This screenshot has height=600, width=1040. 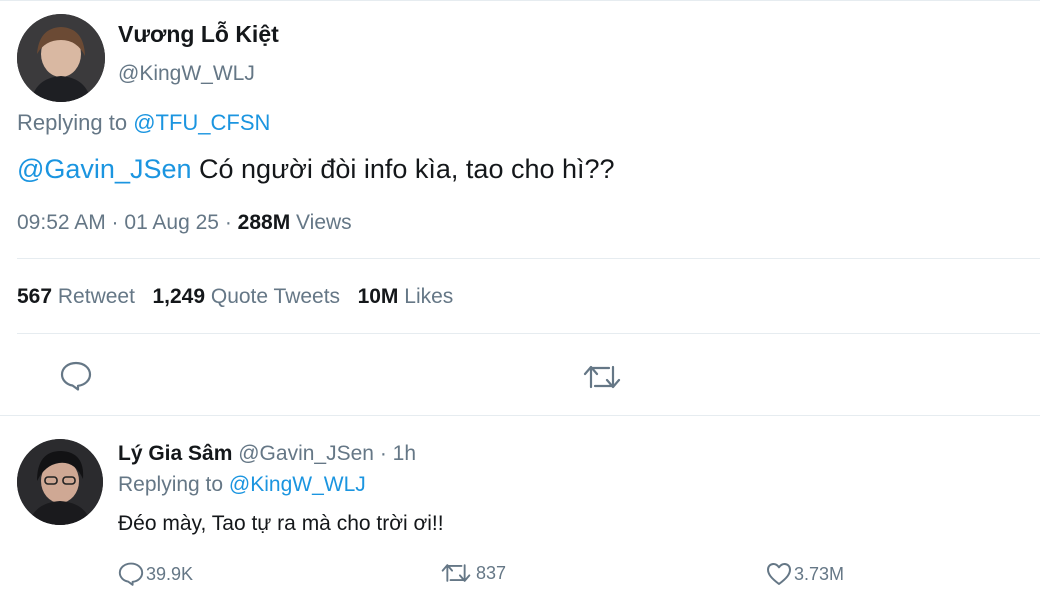 What do you see at coordinates (179, 296) in the screenshot?
I see `quotes-count: 1,249` at bounding box center [179, 296].